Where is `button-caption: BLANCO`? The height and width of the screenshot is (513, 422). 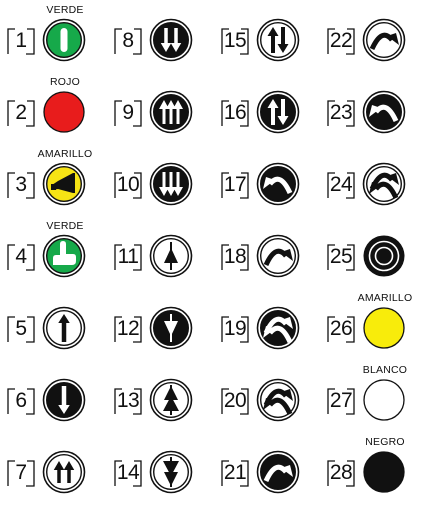
button-caption: BLANCO is located at coordinates (385, 370).